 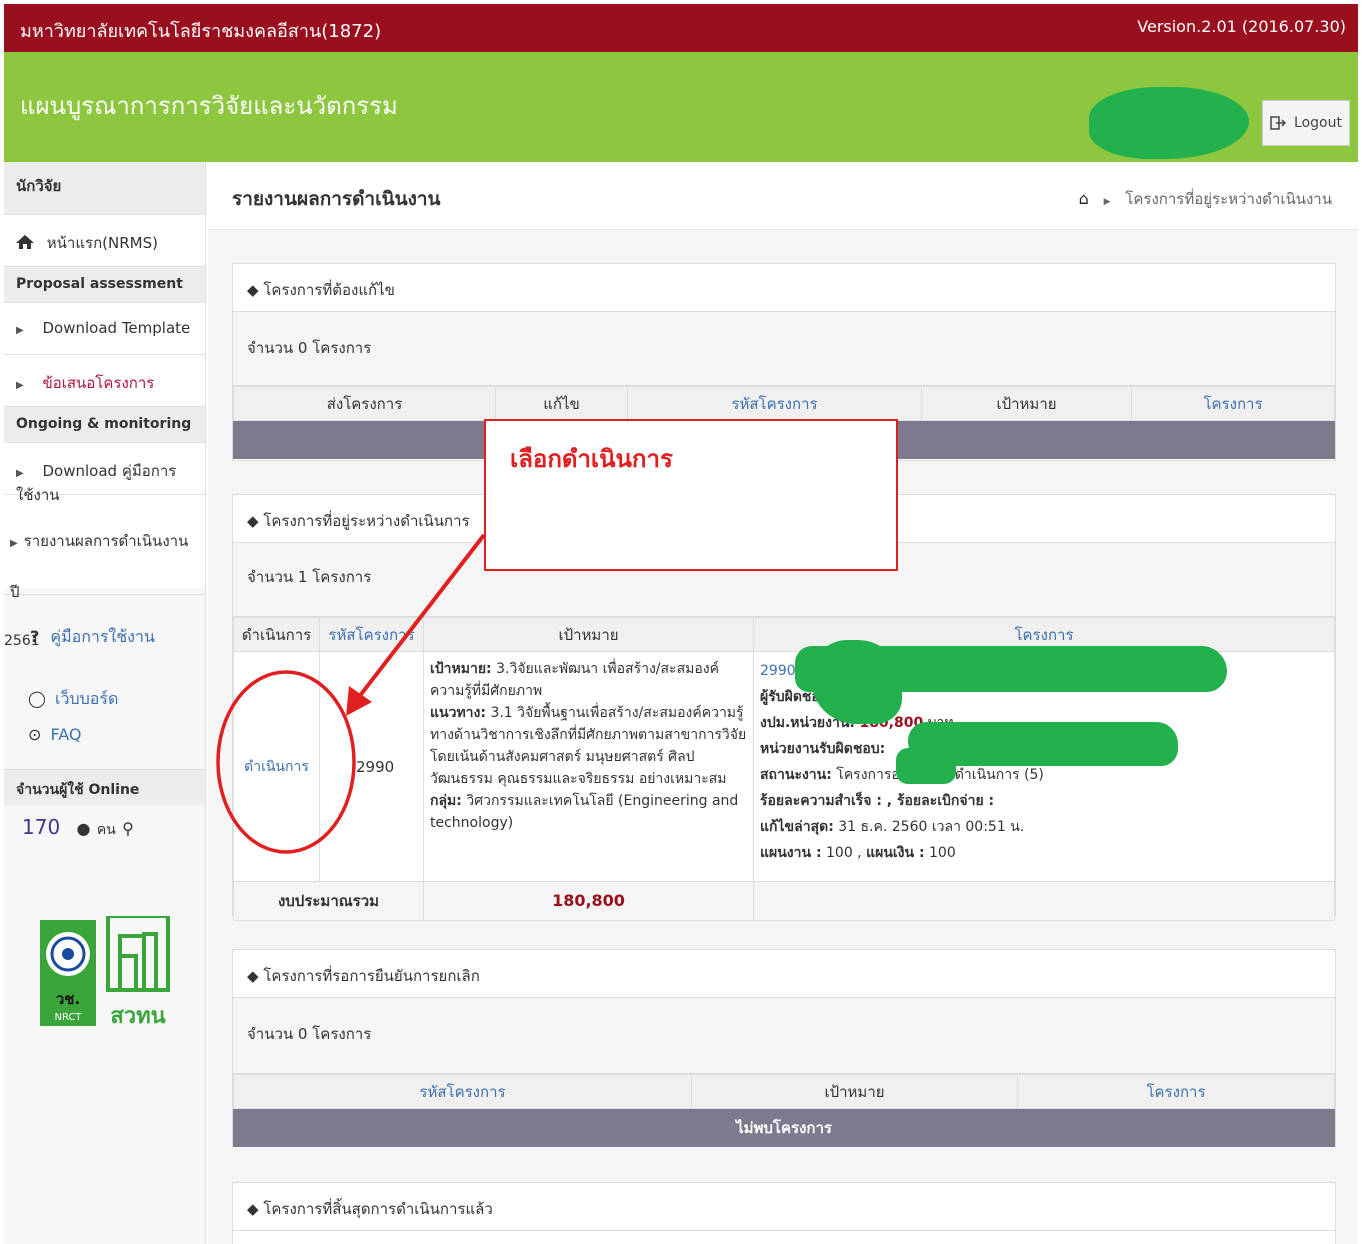 I want to click on app-header: แผนบูรณาการการวิจัยและนวัตกรรม Logout, so click(x=681, y=107).